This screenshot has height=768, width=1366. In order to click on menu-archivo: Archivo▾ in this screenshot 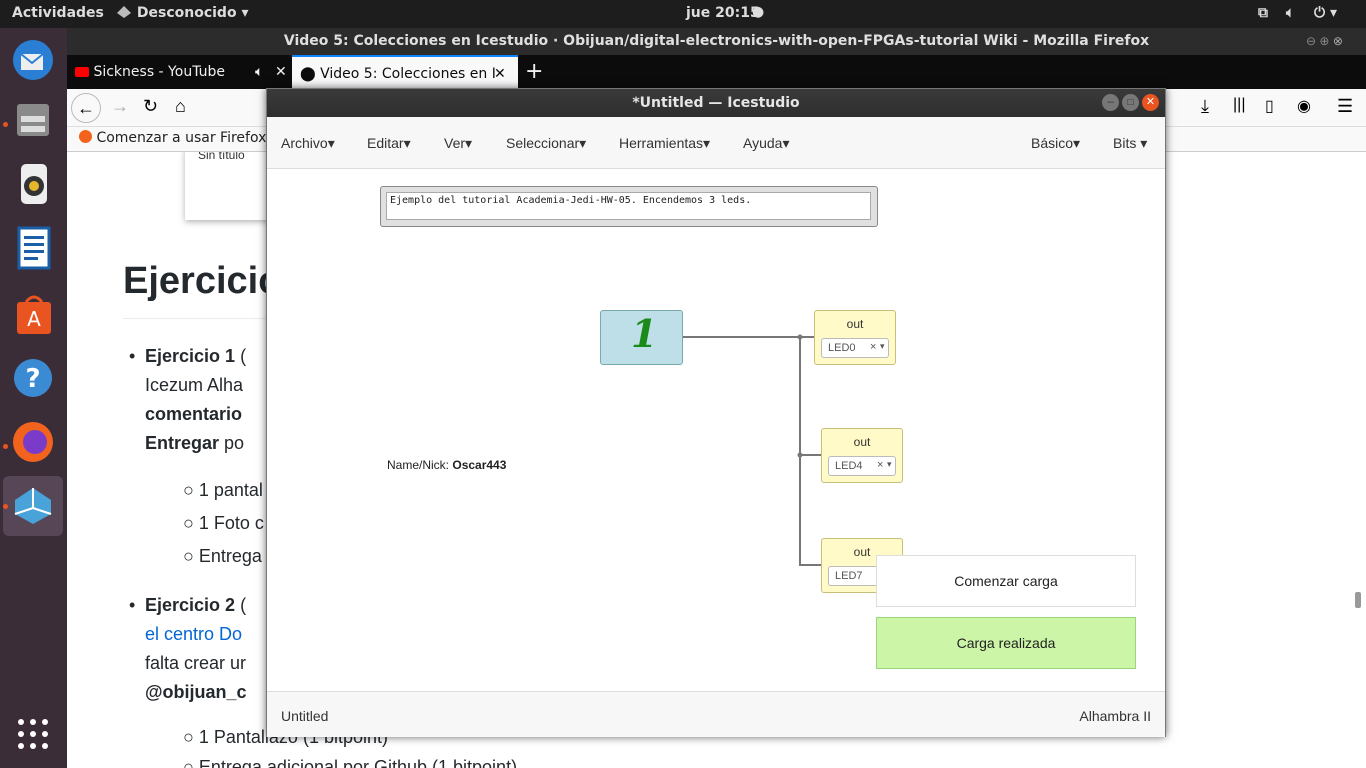, I will do `click(308, 143)`.